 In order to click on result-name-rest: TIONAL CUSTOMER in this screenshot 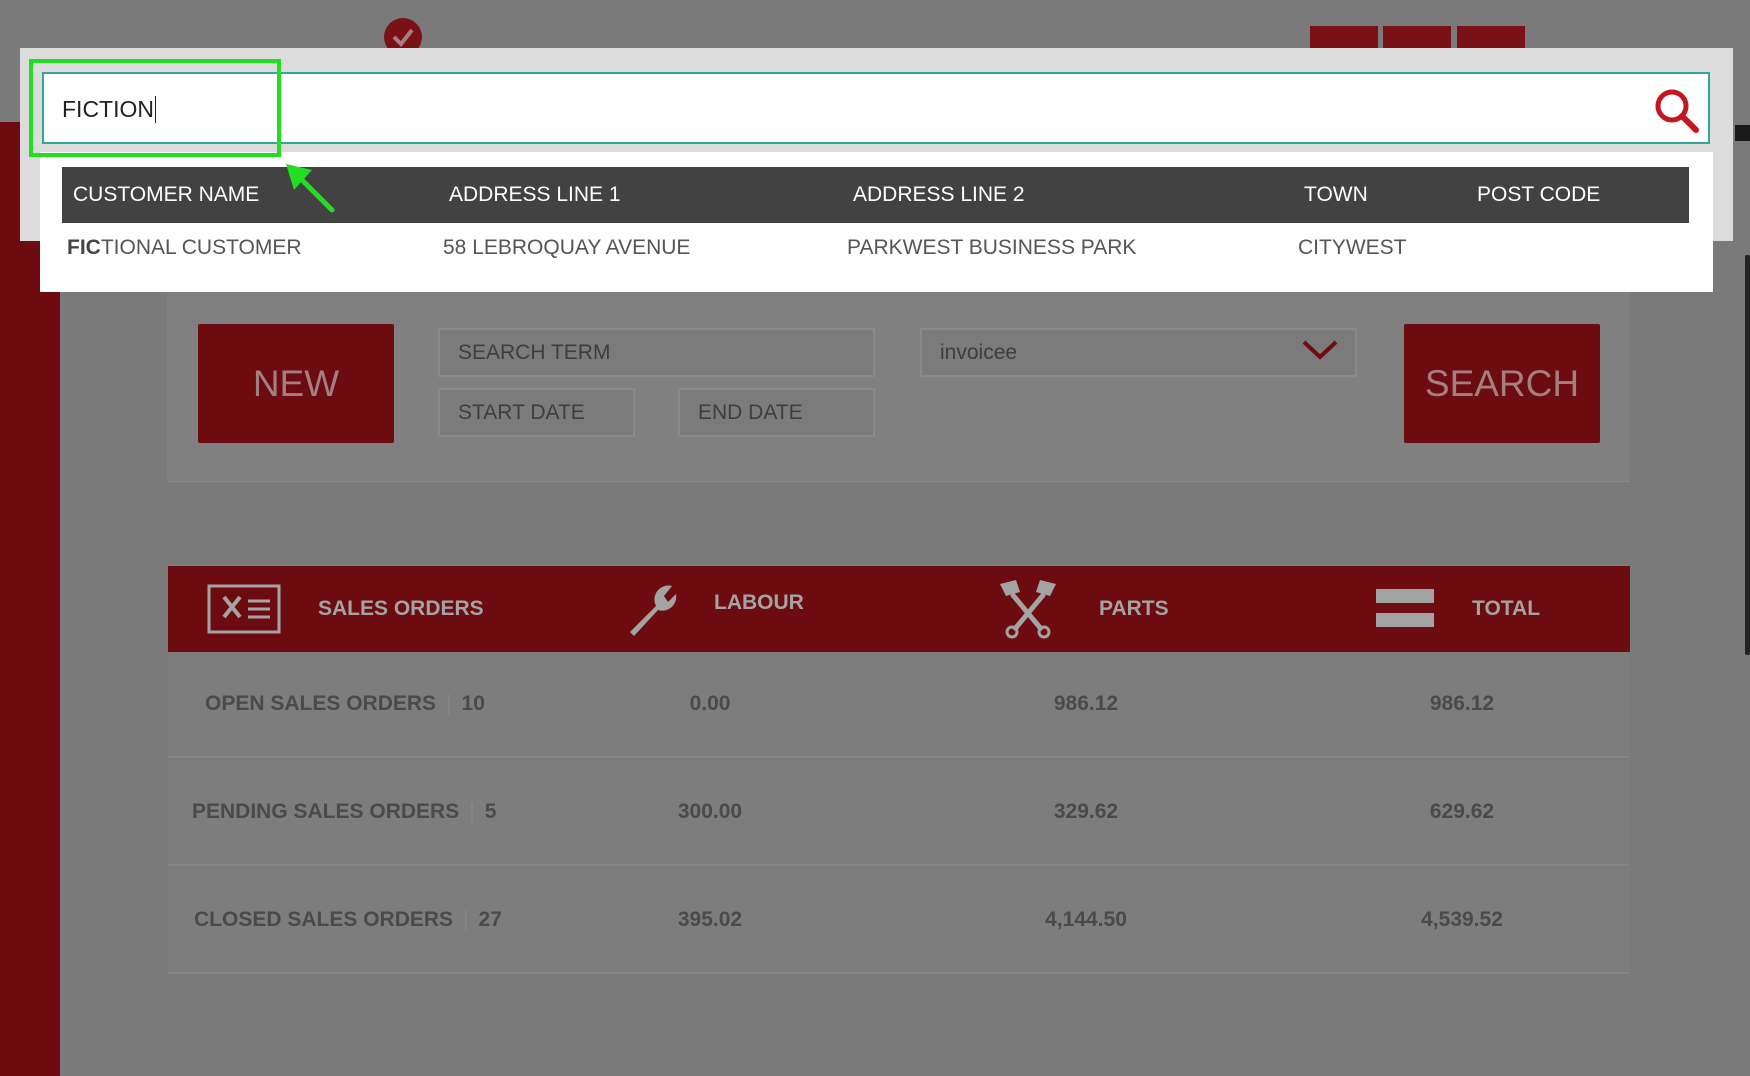, I will do `click(201, 247)`.